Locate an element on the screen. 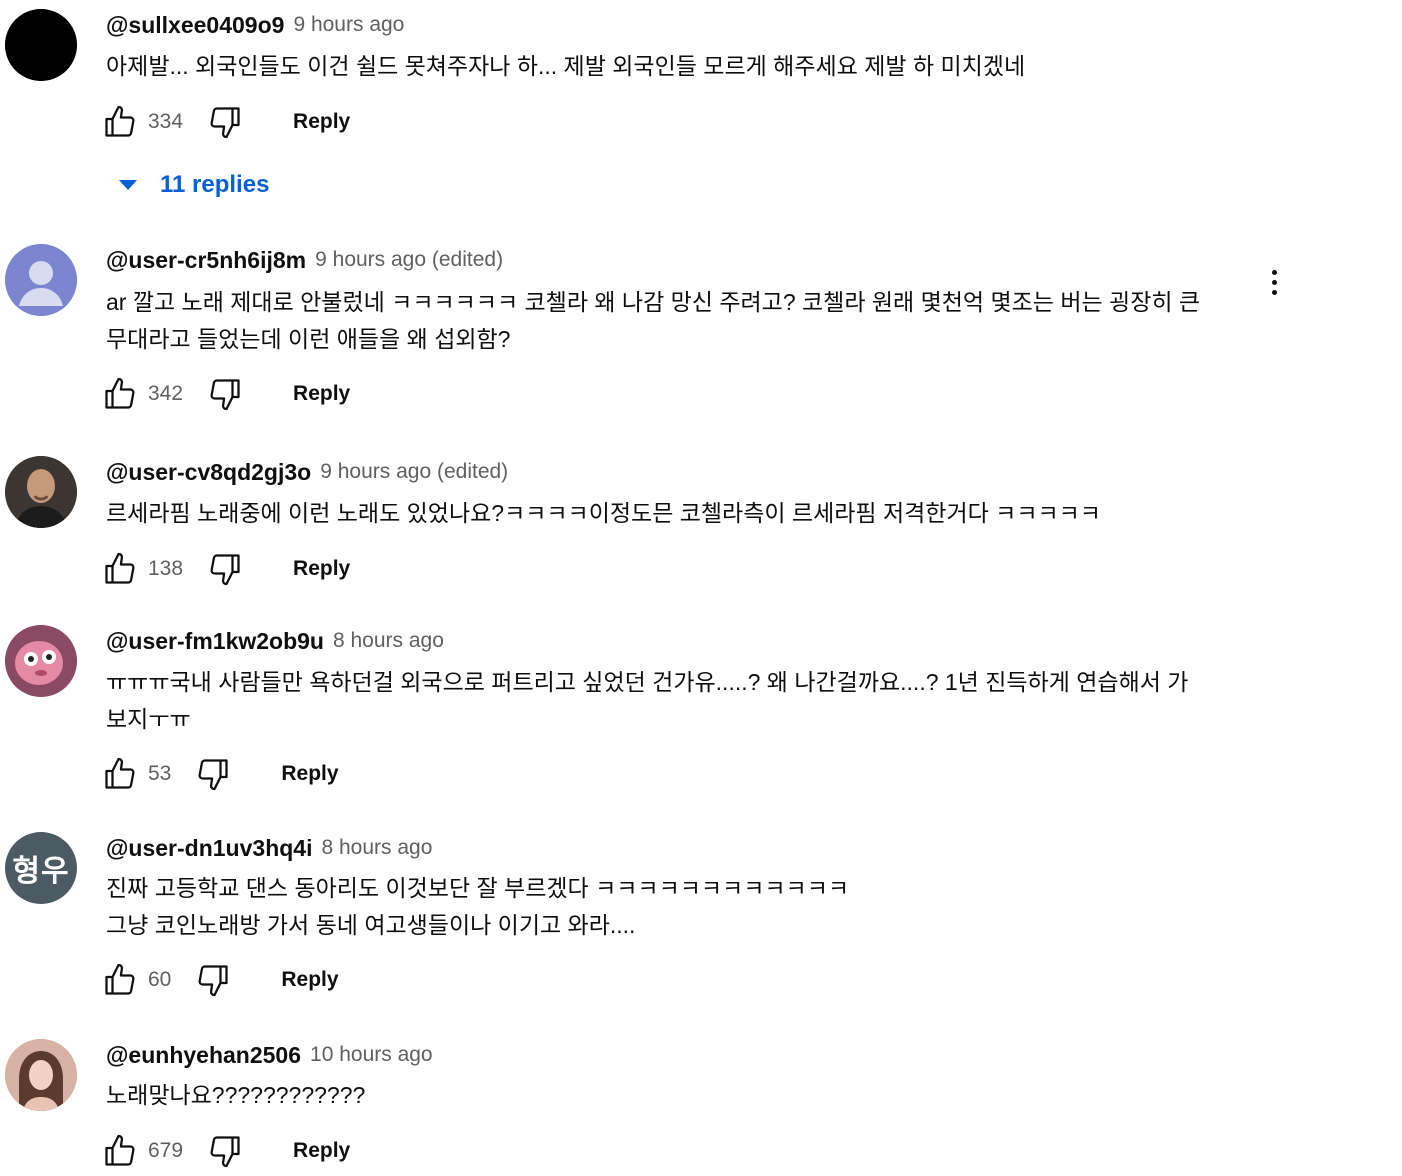 This screenshot has height=1176, width=1402. photo-avatar-man-icon is located at coordinates (41, 492).